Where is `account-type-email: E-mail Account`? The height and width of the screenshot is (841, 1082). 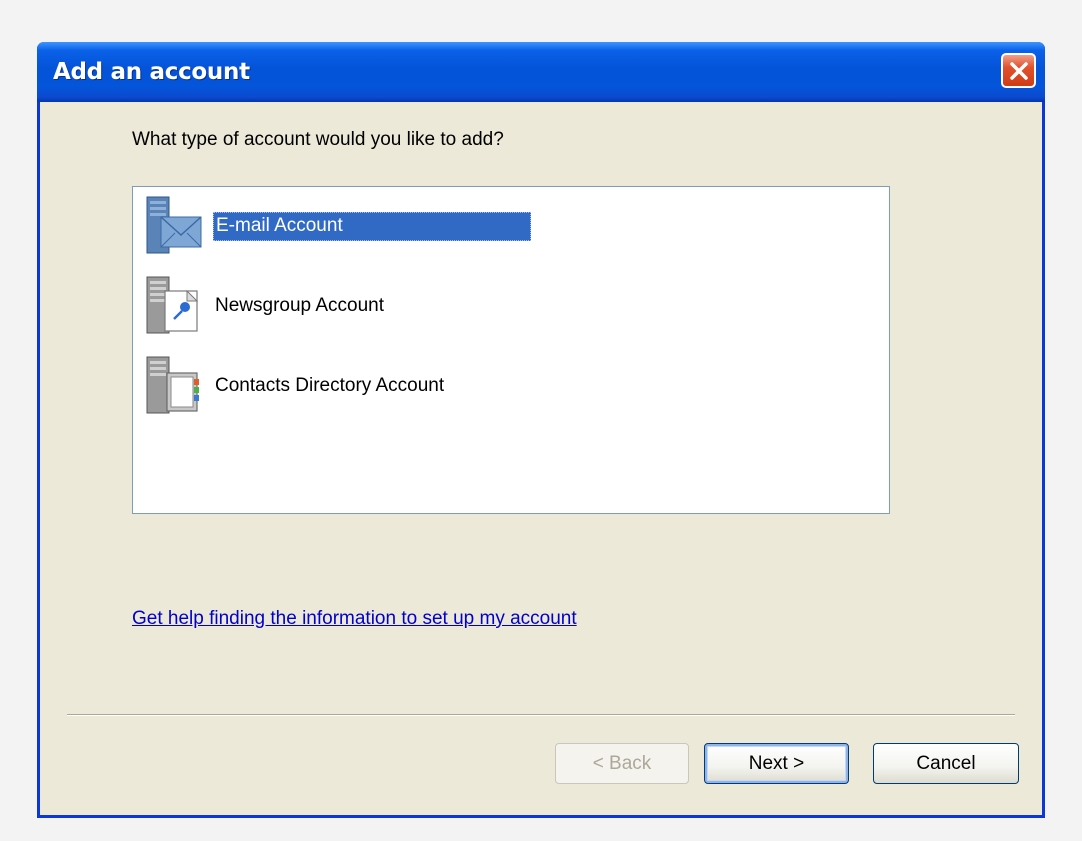 account-type-email: E-mail Account is located at coordinates (441, 226).